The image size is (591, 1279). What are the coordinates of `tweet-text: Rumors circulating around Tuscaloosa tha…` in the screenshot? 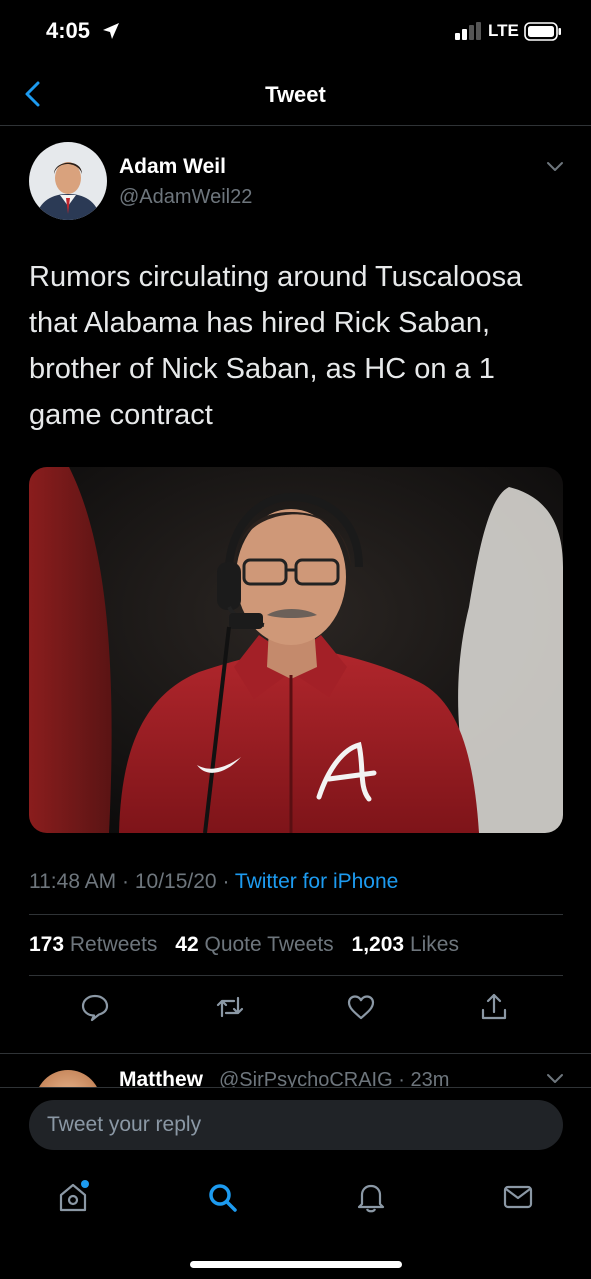 It's located at (276, 346).